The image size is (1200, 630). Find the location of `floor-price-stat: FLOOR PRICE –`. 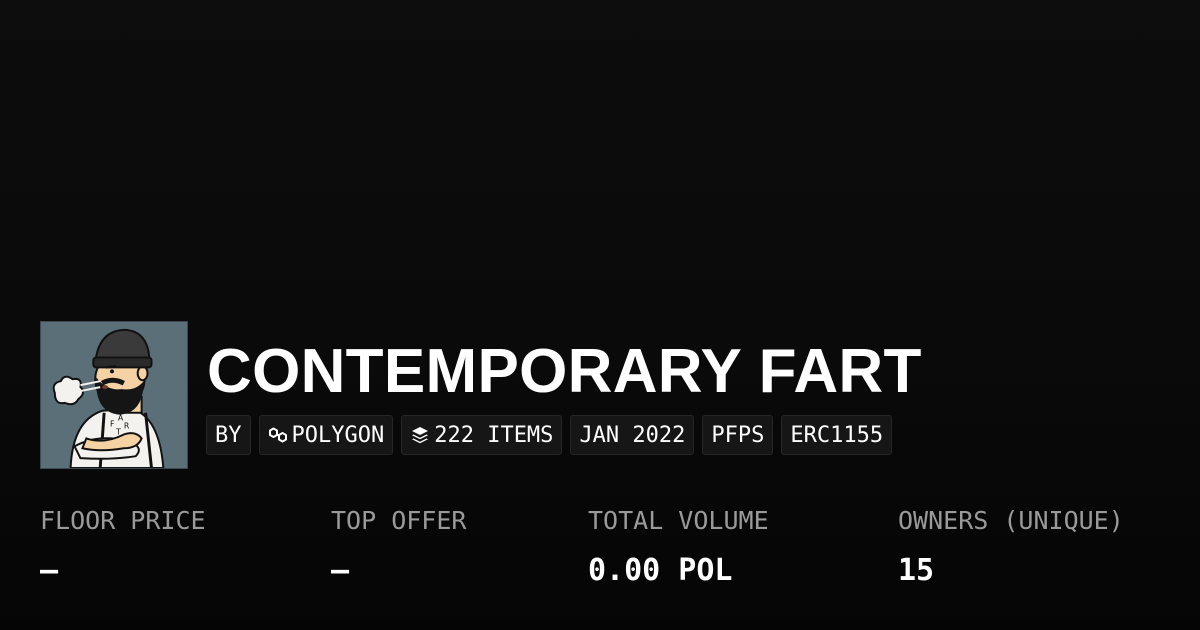

floor-price-stat: FLOOR PRICE – is located at coordinates (123, 546).